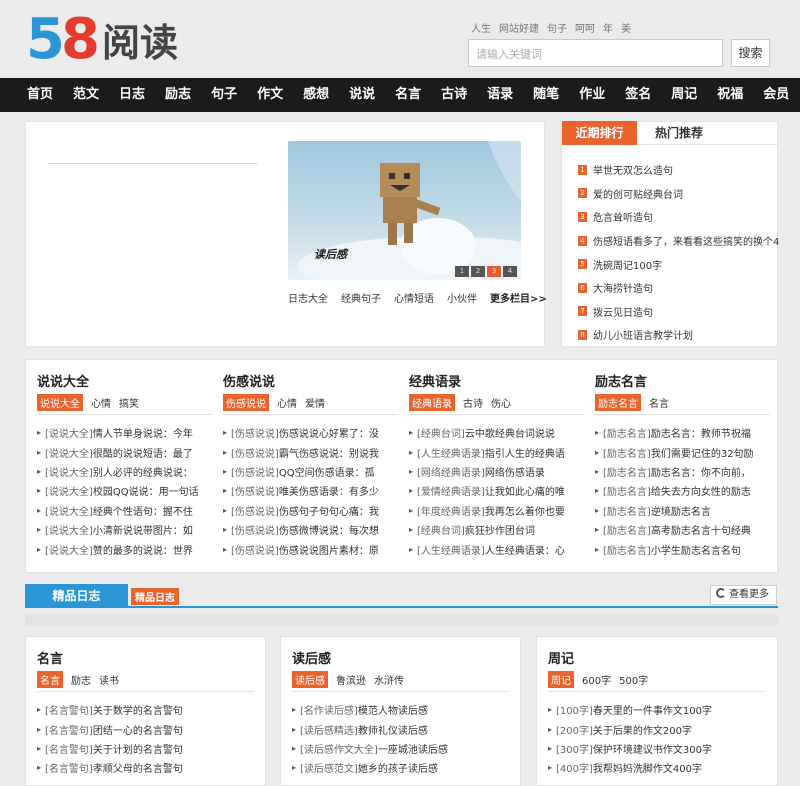  I want to click on rank-title: 伤感短语看多了，来看看这些搞笑的换个4, so click(686, 240).